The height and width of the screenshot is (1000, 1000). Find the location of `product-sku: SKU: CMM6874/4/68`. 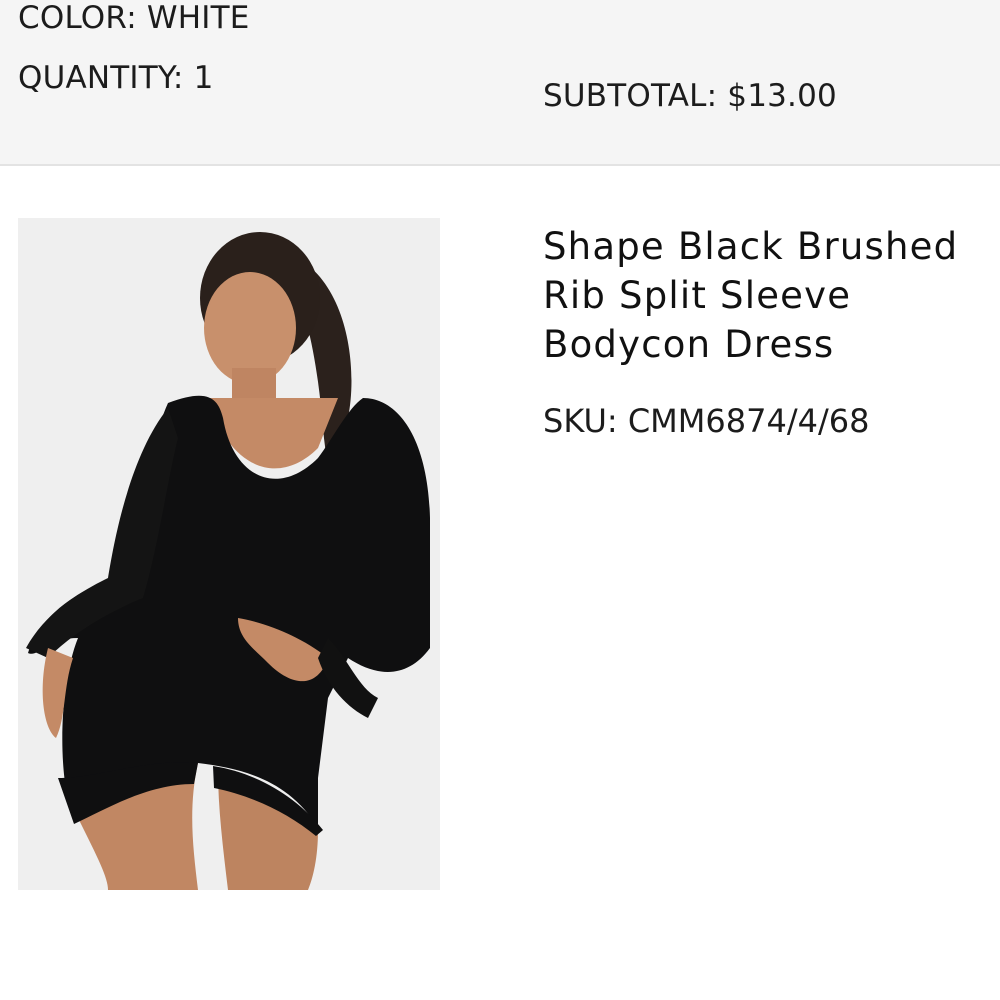

product-sku: SKU: CMM6874/4/68 is located at coordinates (706, 421).